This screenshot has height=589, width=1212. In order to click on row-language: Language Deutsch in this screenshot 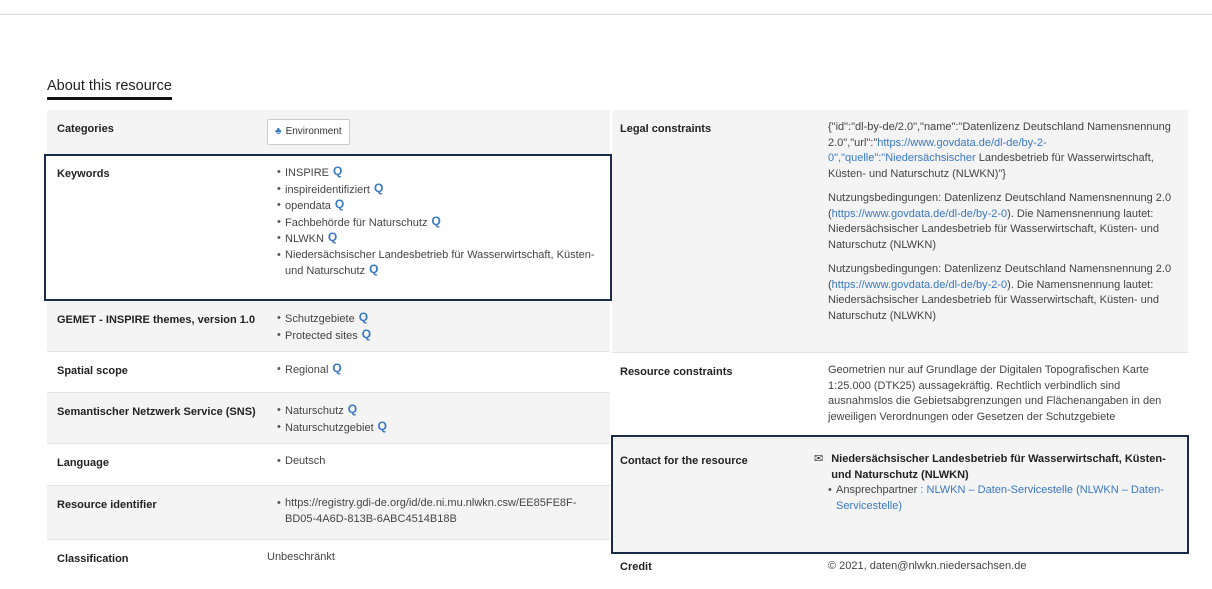, I will do `click(328, 464)`.